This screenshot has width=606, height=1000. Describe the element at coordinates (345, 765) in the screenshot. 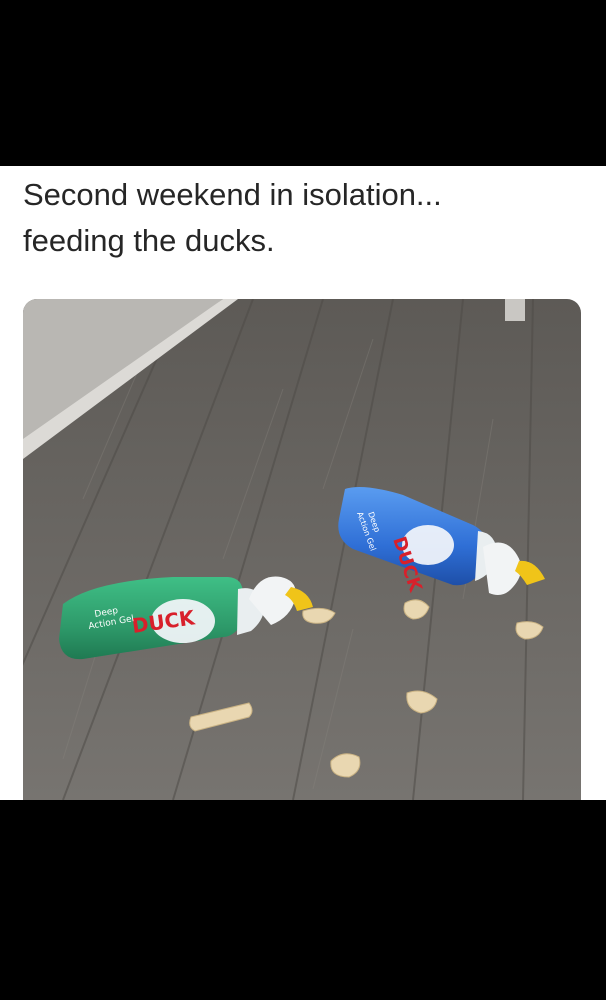

I see `bread-piece` at that location.